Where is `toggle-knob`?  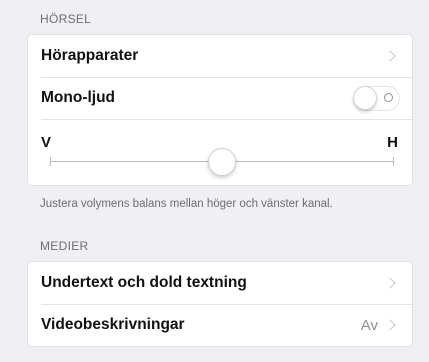 toggle-knob is located at coordinates (365, 97).